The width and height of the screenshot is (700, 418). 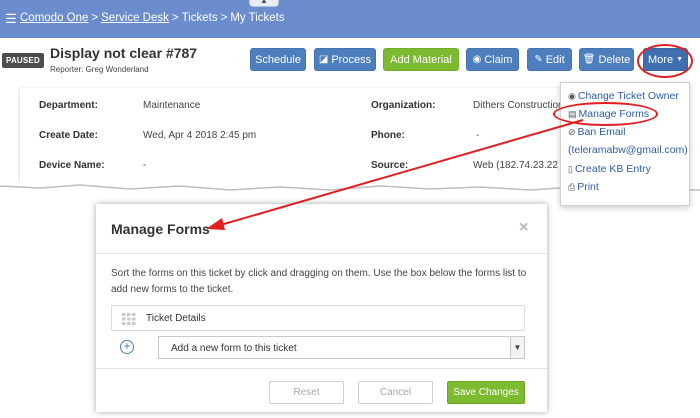 I want to click on ticket-title: Display not clear #787, so click(x=124, y=53).